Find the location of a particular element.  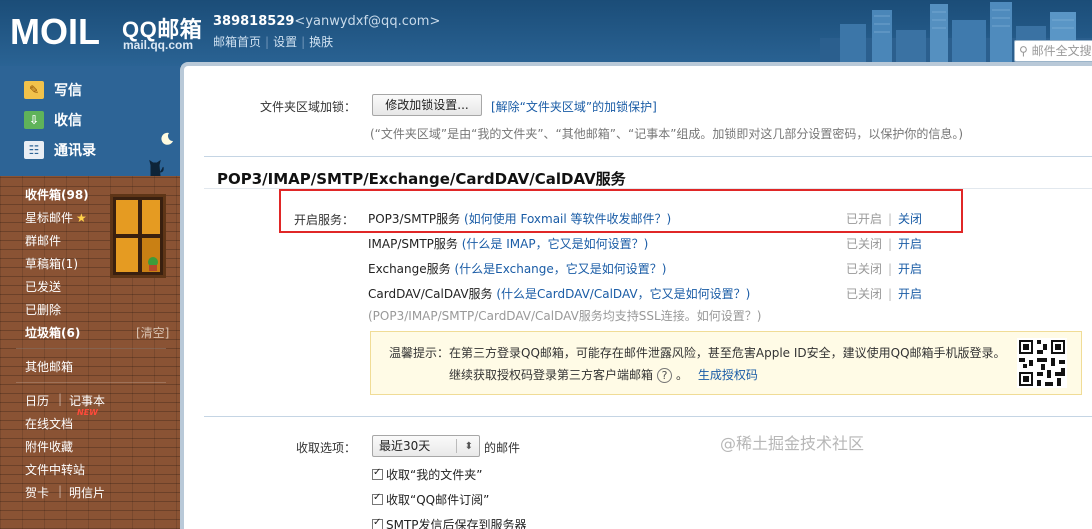

folder-drafts: 草稿箱(1) is located at coordinates (51, 263).